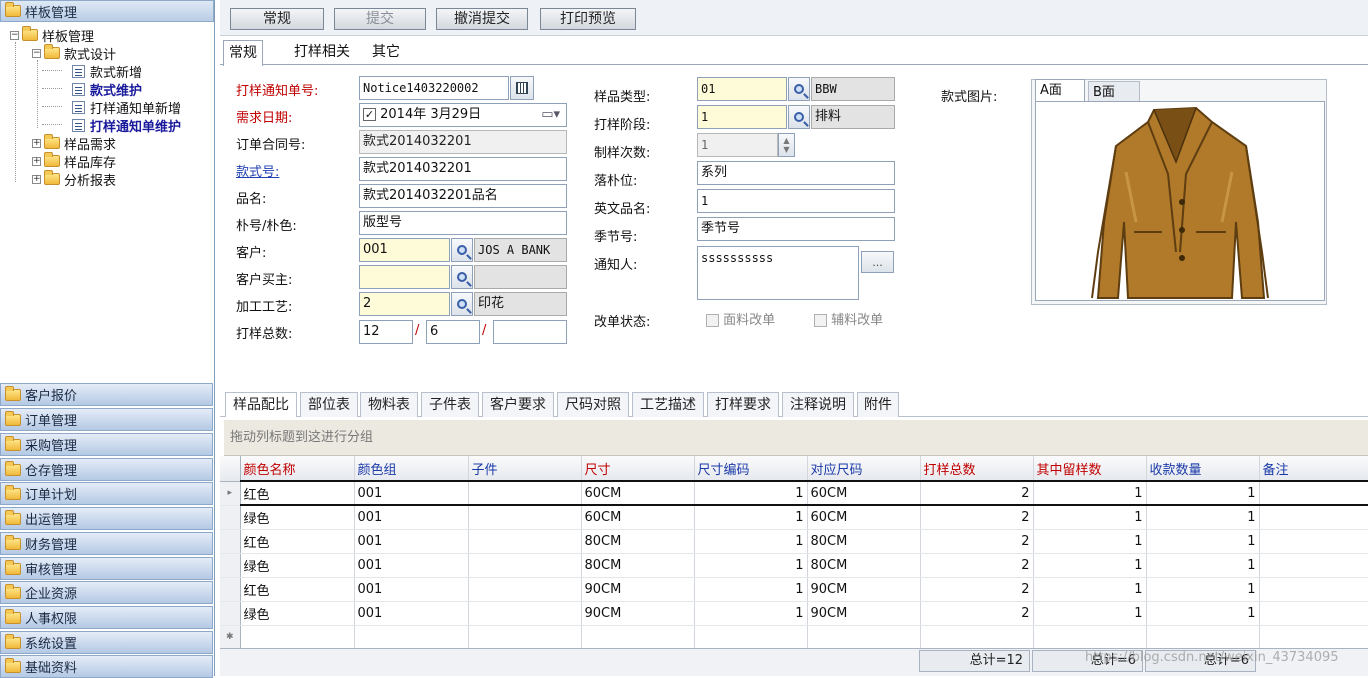  Describe the element at coordinates (107, 89) in the screenshot. I see `tree-node-style-maintain: 款式维护` at that location.